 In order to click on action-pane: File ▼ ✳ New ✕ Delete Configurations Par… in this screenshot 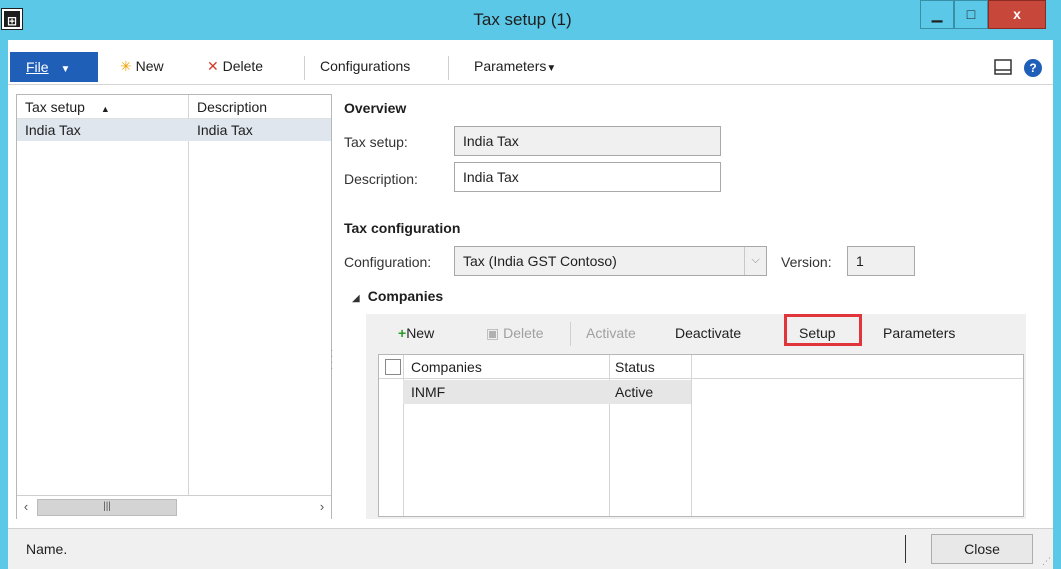, I will do `click(530, 67)`.